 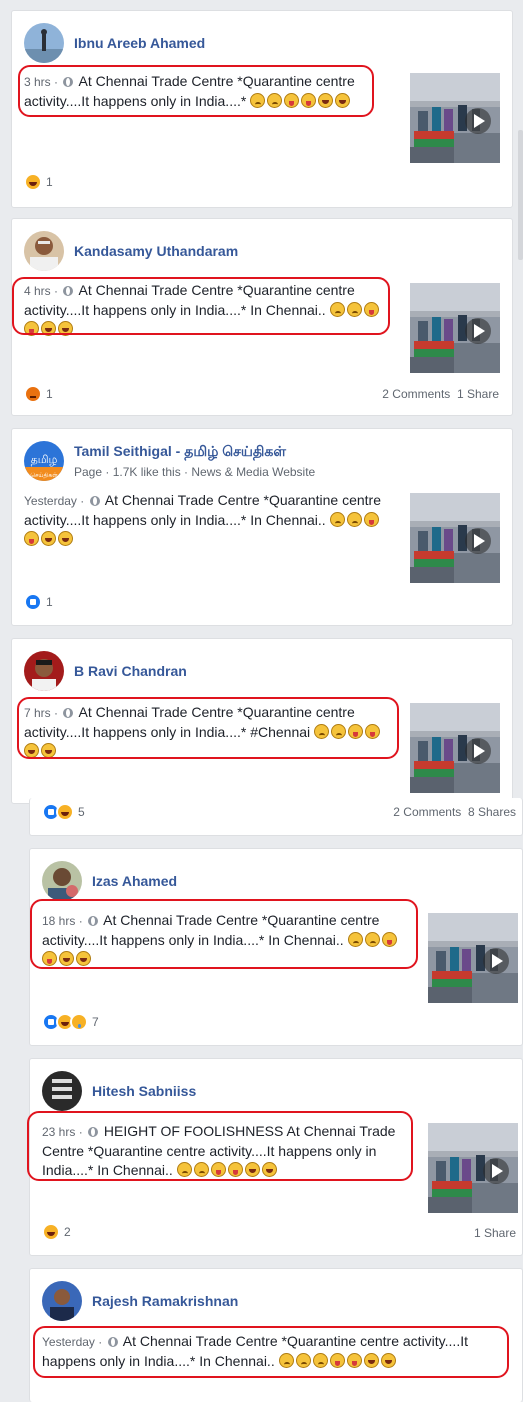 I want to click on author-name: Hitesh Sabniiss, so click(x=144, y=1091).